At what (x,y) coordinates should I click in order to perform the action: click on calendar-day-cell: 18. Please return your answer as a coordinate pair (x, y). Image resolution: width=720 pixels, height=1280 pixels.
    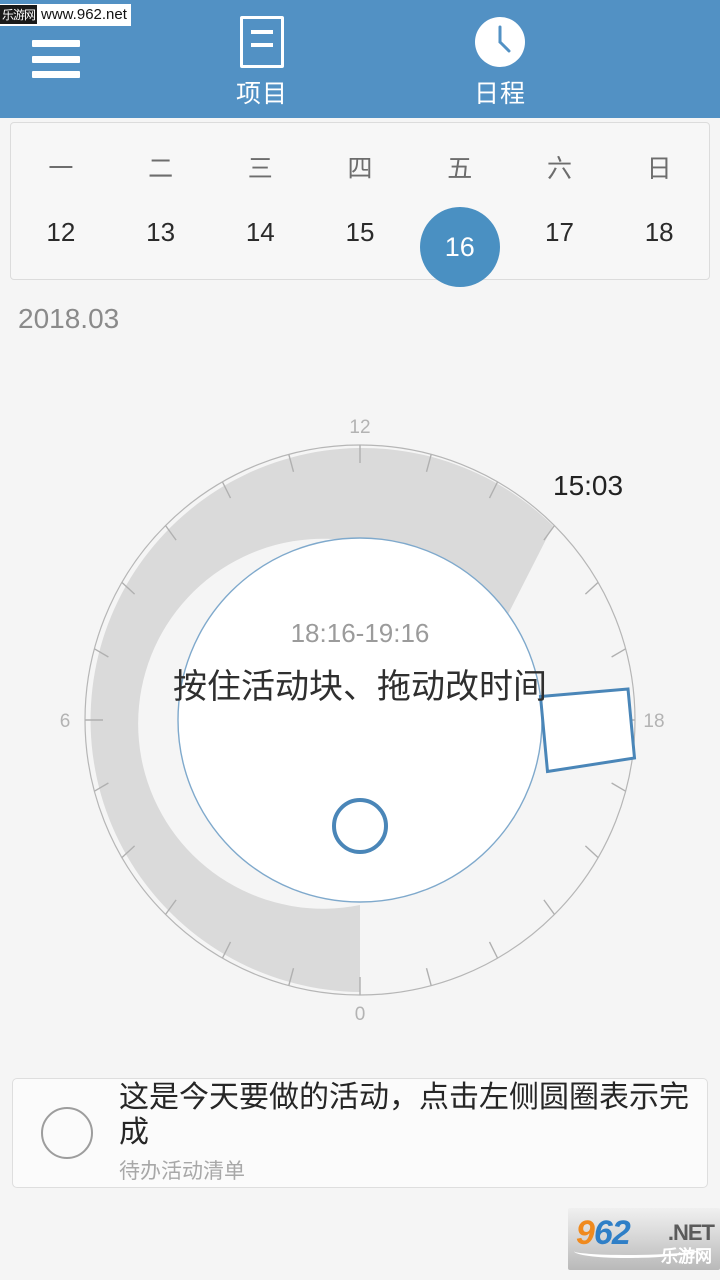
    Looking at the image, I should click on (659, 247).